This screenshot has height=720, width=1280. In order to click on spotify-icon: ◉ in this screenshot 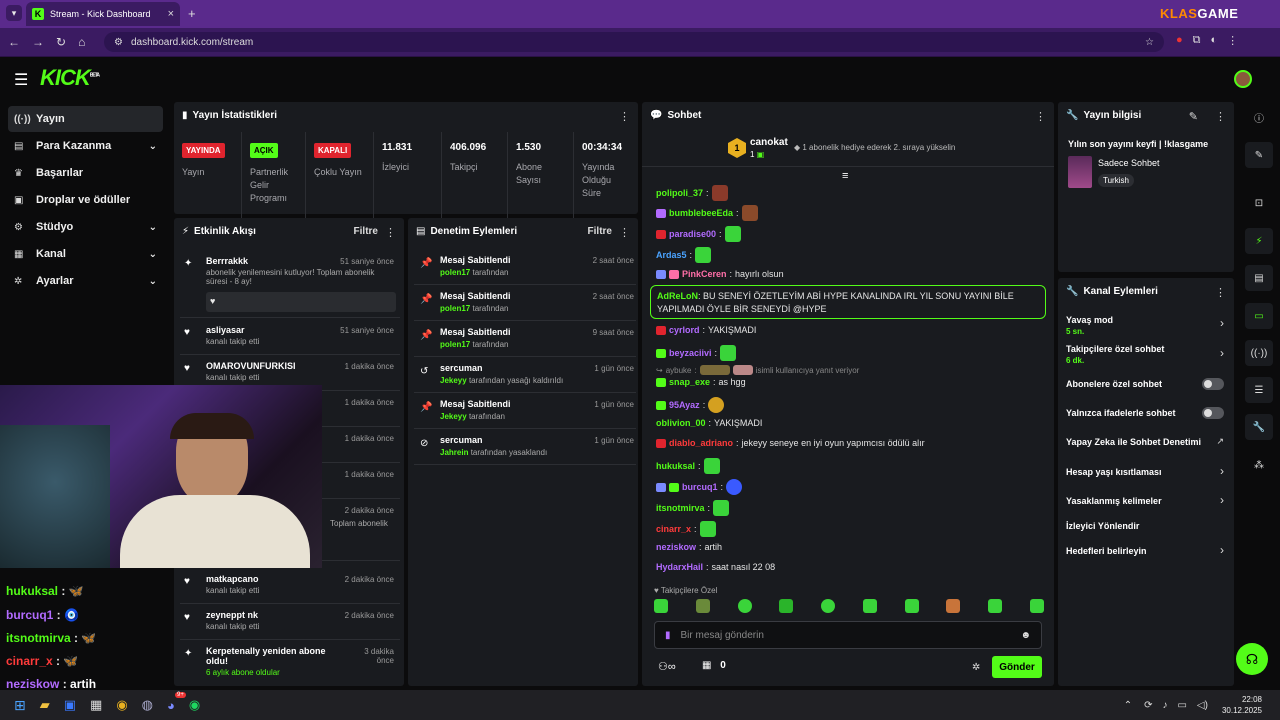, I will do `click(194, 705)`.